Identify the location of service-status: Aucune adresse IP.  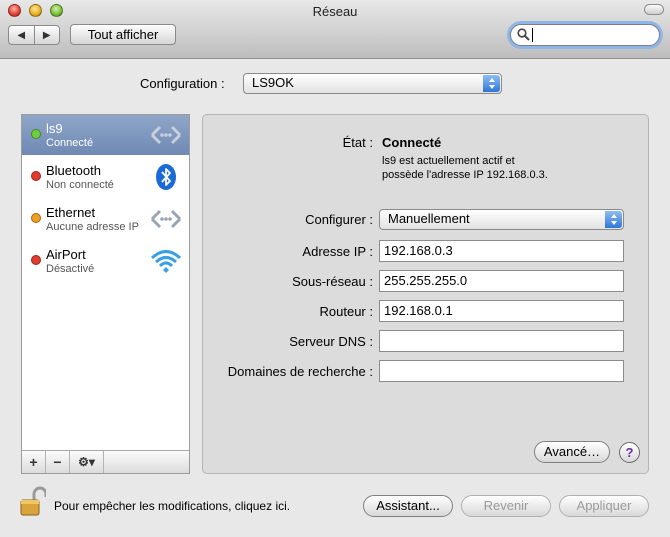
(92, 227).